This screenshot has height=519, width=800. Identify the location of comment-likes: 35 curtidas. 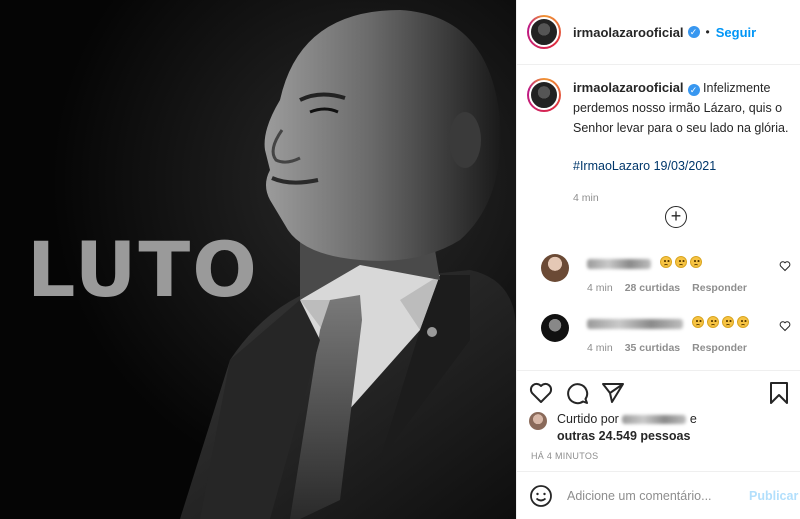
(652, 348).